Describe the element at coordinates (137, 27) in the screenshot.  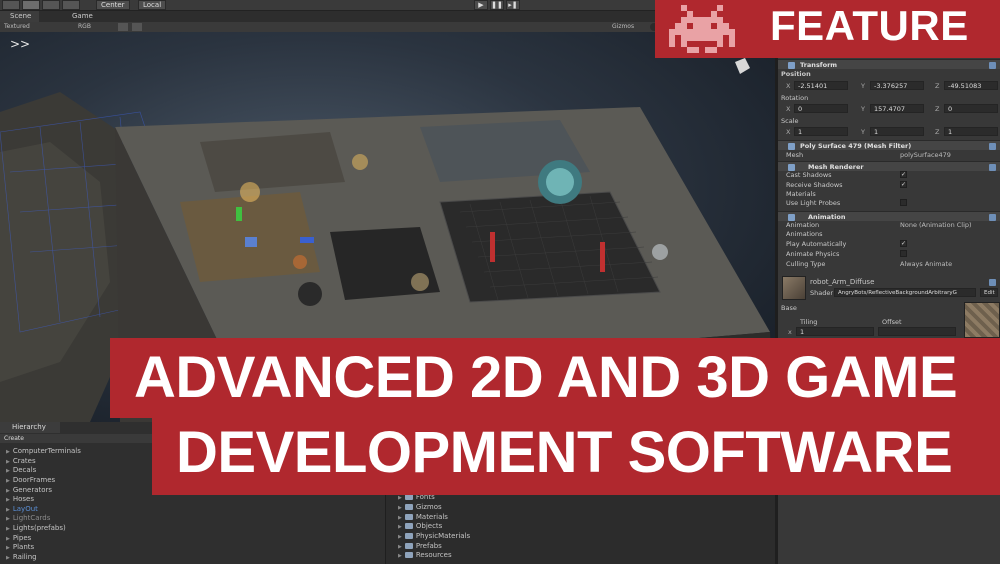
I see `fx-toggle` at that location.